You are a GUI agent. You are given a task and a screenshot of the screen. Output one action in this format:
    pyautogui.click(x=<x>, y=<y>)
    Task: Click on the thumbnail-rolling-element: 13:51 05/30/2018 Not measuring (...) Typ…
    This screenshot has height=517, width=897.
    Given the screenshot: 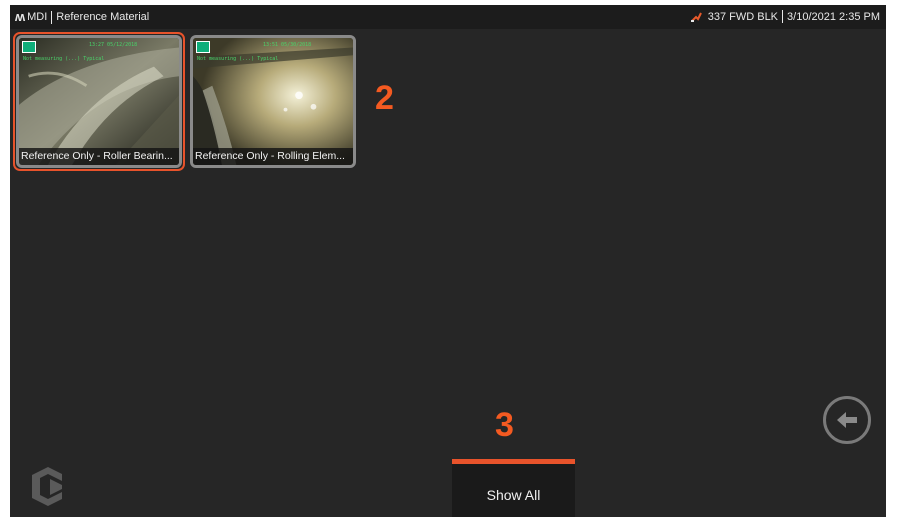 What is the action you would take?
    pyautogui.click(x=273, y=101)
    